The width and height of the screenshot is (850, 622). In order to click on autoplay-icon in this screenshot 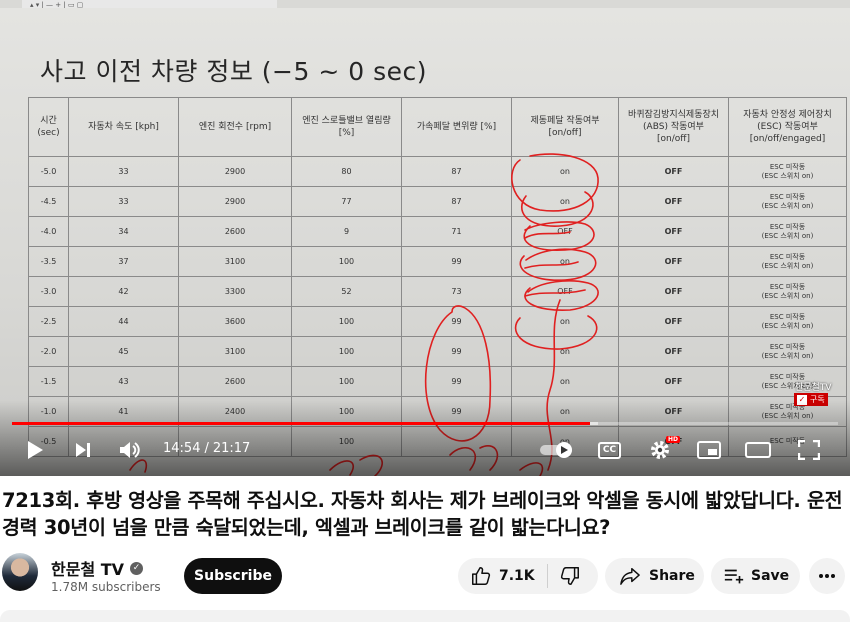, I will do `click(556, 450)`.